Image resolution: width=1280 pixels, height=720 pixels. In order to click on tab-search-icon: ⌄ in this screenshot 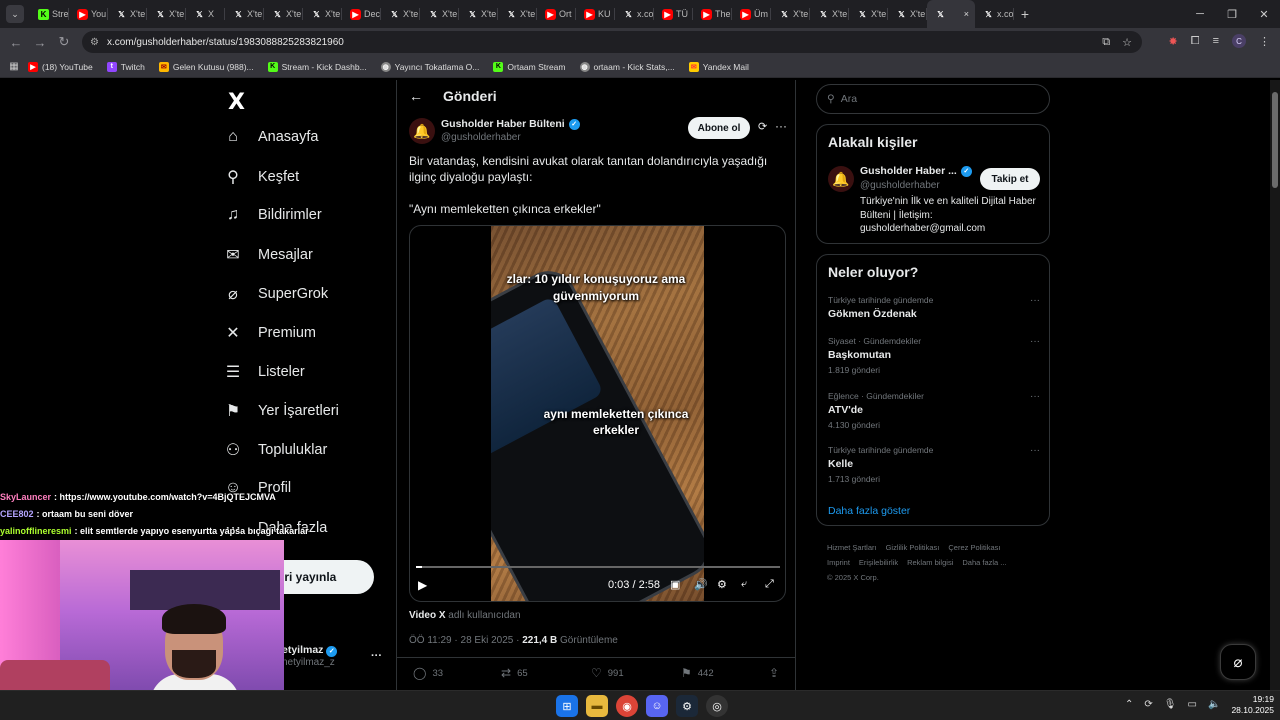, I will do `click(15, 14)`.